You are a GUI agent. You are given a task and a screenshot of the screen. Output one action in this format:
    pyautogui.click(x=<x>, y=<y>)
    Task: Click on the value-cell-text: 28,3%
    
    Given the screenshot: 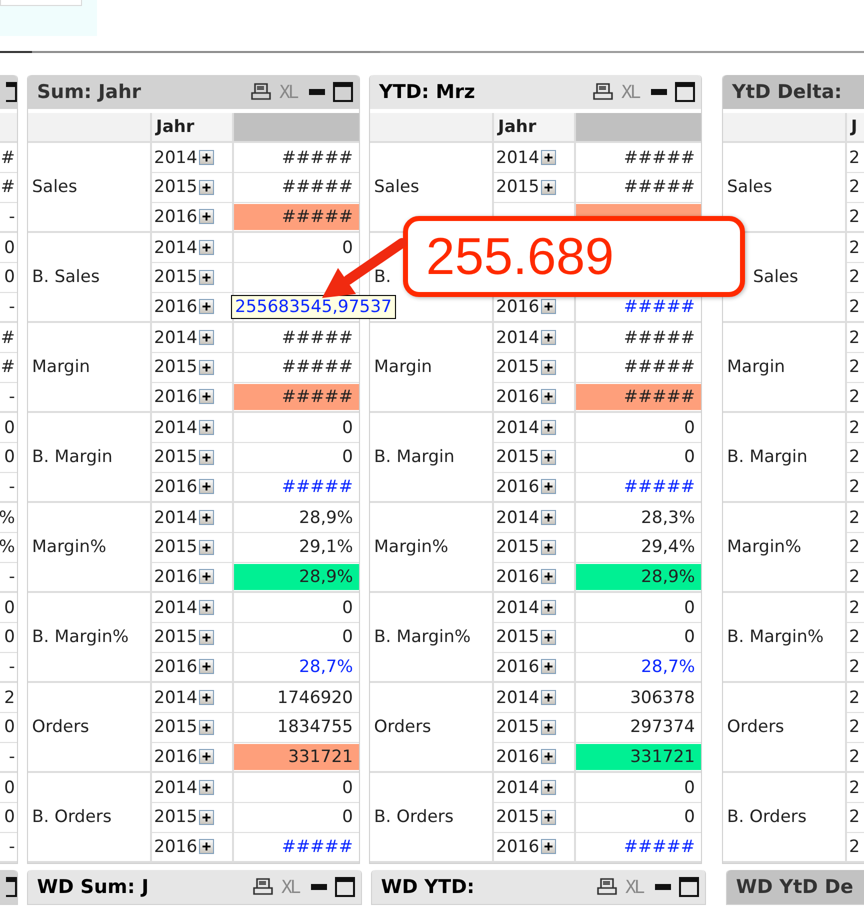 What is the action you would take?
    pyautogui.click(x=668, y=518)
    